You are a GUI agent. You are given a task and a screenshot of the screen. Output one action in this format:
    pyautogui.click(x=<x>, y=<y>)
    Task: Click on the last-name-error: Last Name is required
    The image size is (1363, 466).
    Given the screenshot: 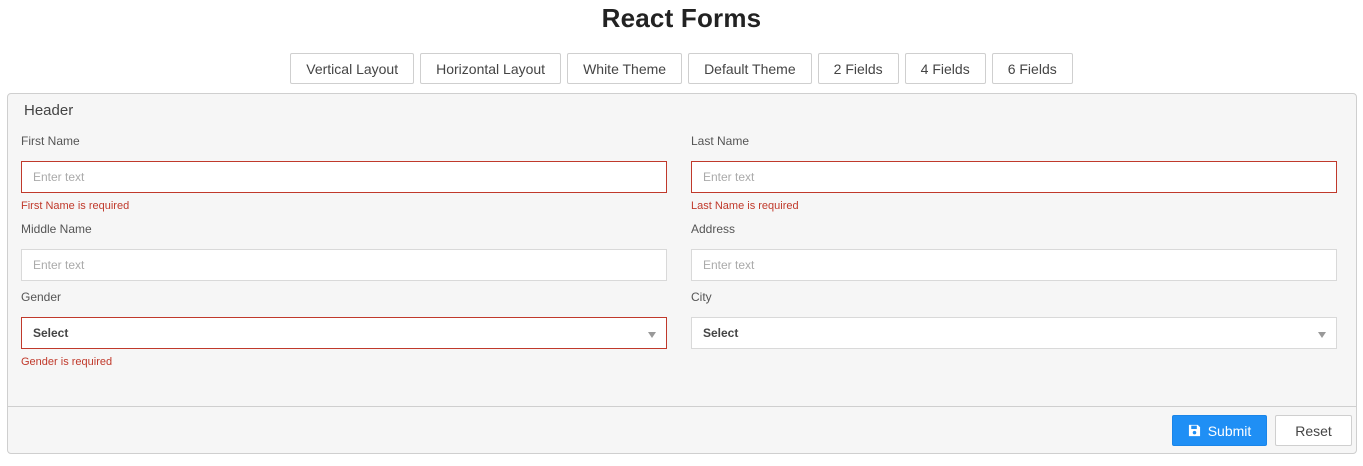 What is the action you would take?
    pyautogui.click(x=745, y=206)
    